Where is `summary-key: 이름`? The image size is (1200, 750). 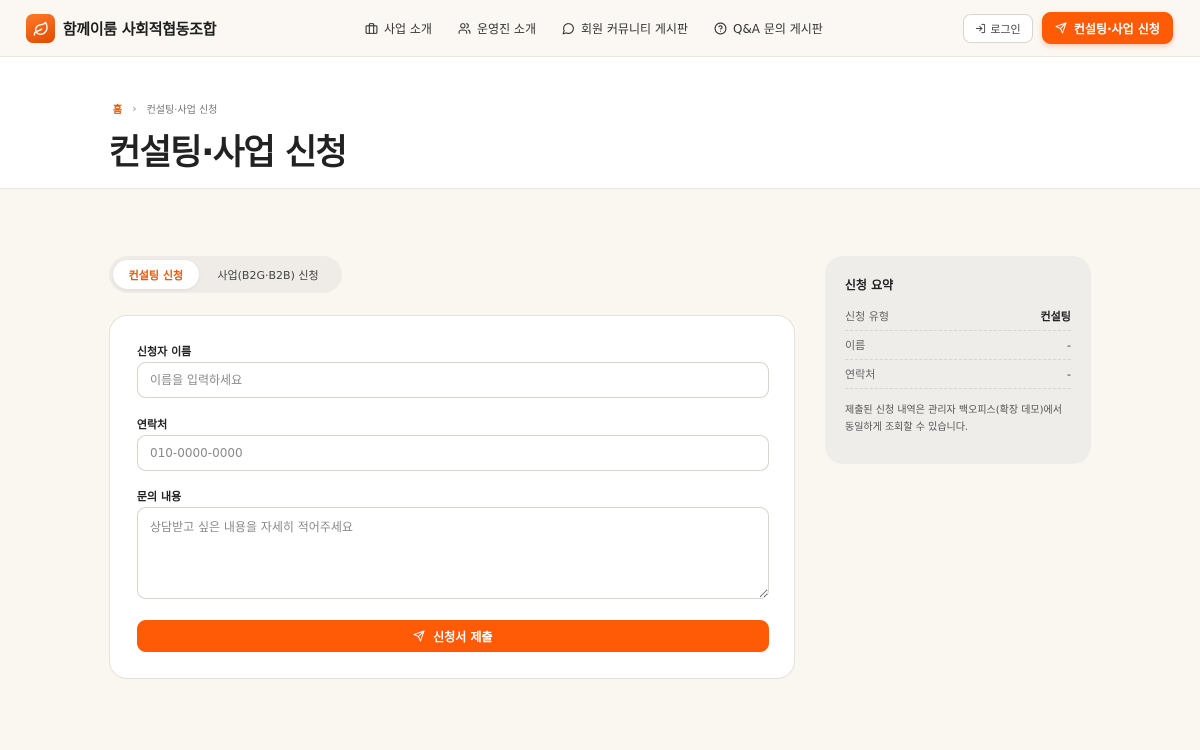 summary-key: 이름 is located at coordinates (855, 345).